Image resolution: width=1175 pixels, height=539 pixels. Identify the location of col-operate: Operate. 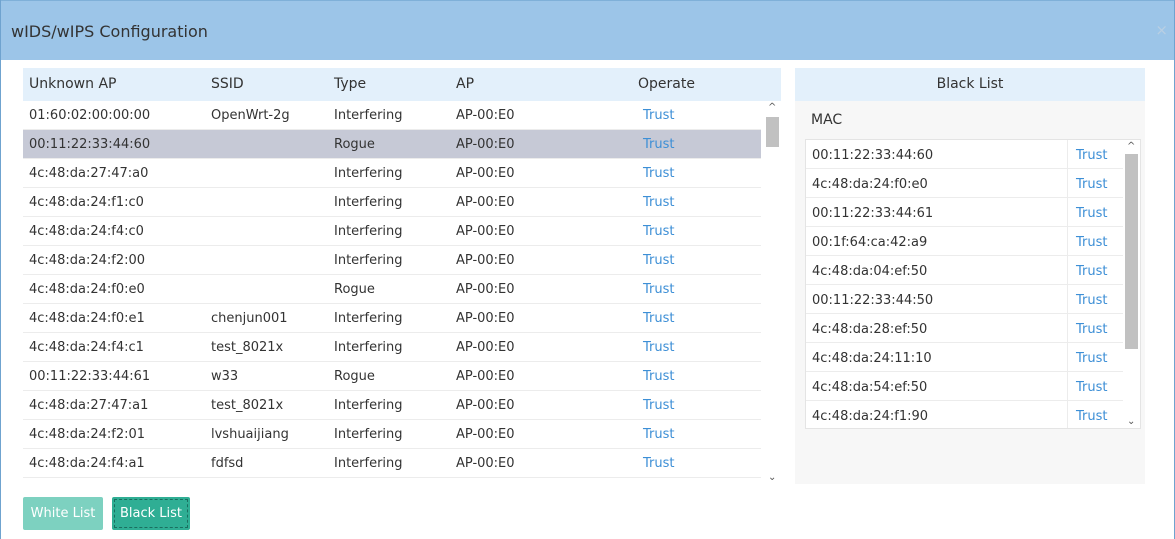
(666, 84).